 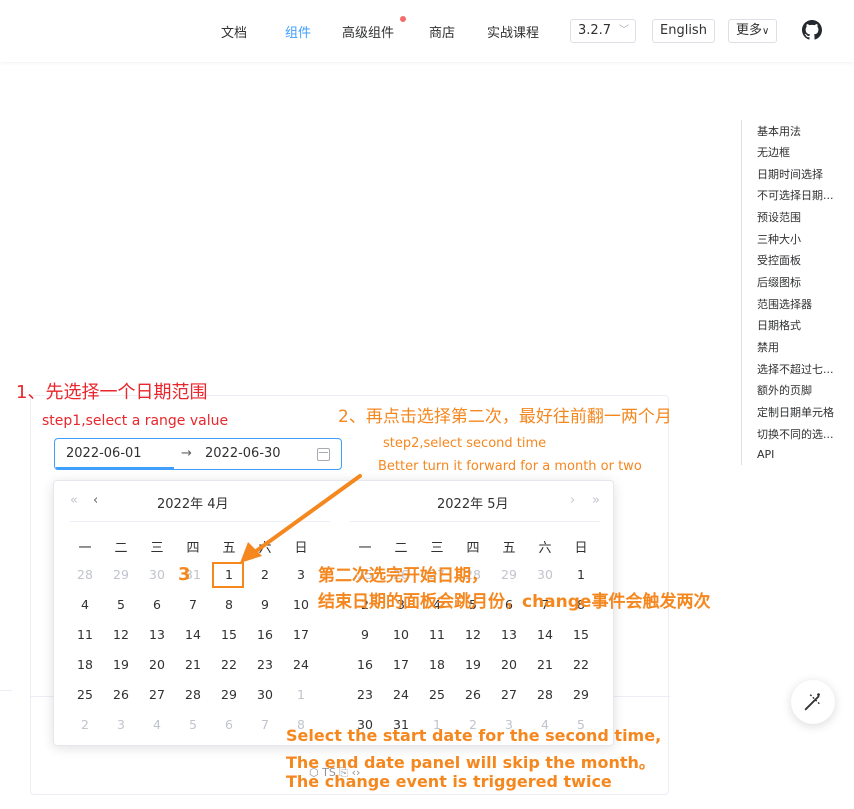 I want to click on toc-item: 预设范围, so click(x=804, y=217).